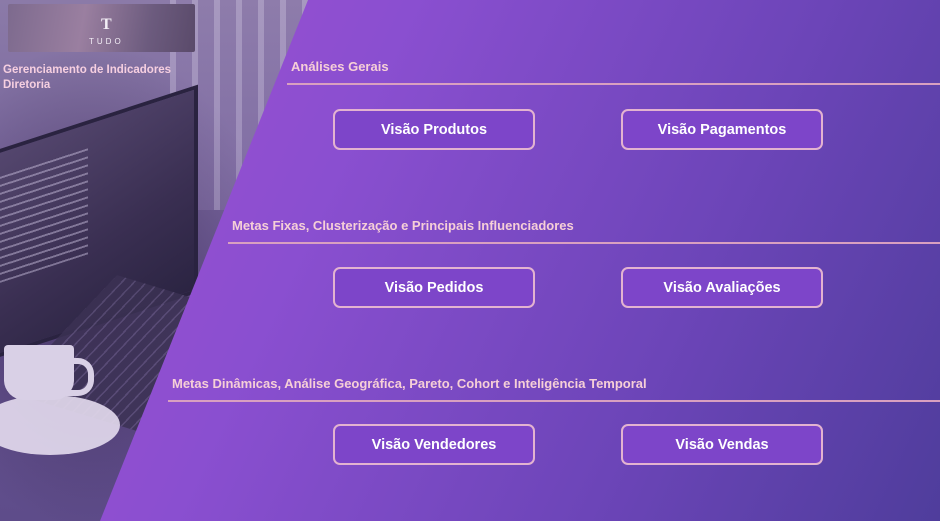  What do you see at coordinates (340, 66) in the screenshot?
I see `section-title-analises-gerais: Análises Gerais` at bounding box center [340, 66].